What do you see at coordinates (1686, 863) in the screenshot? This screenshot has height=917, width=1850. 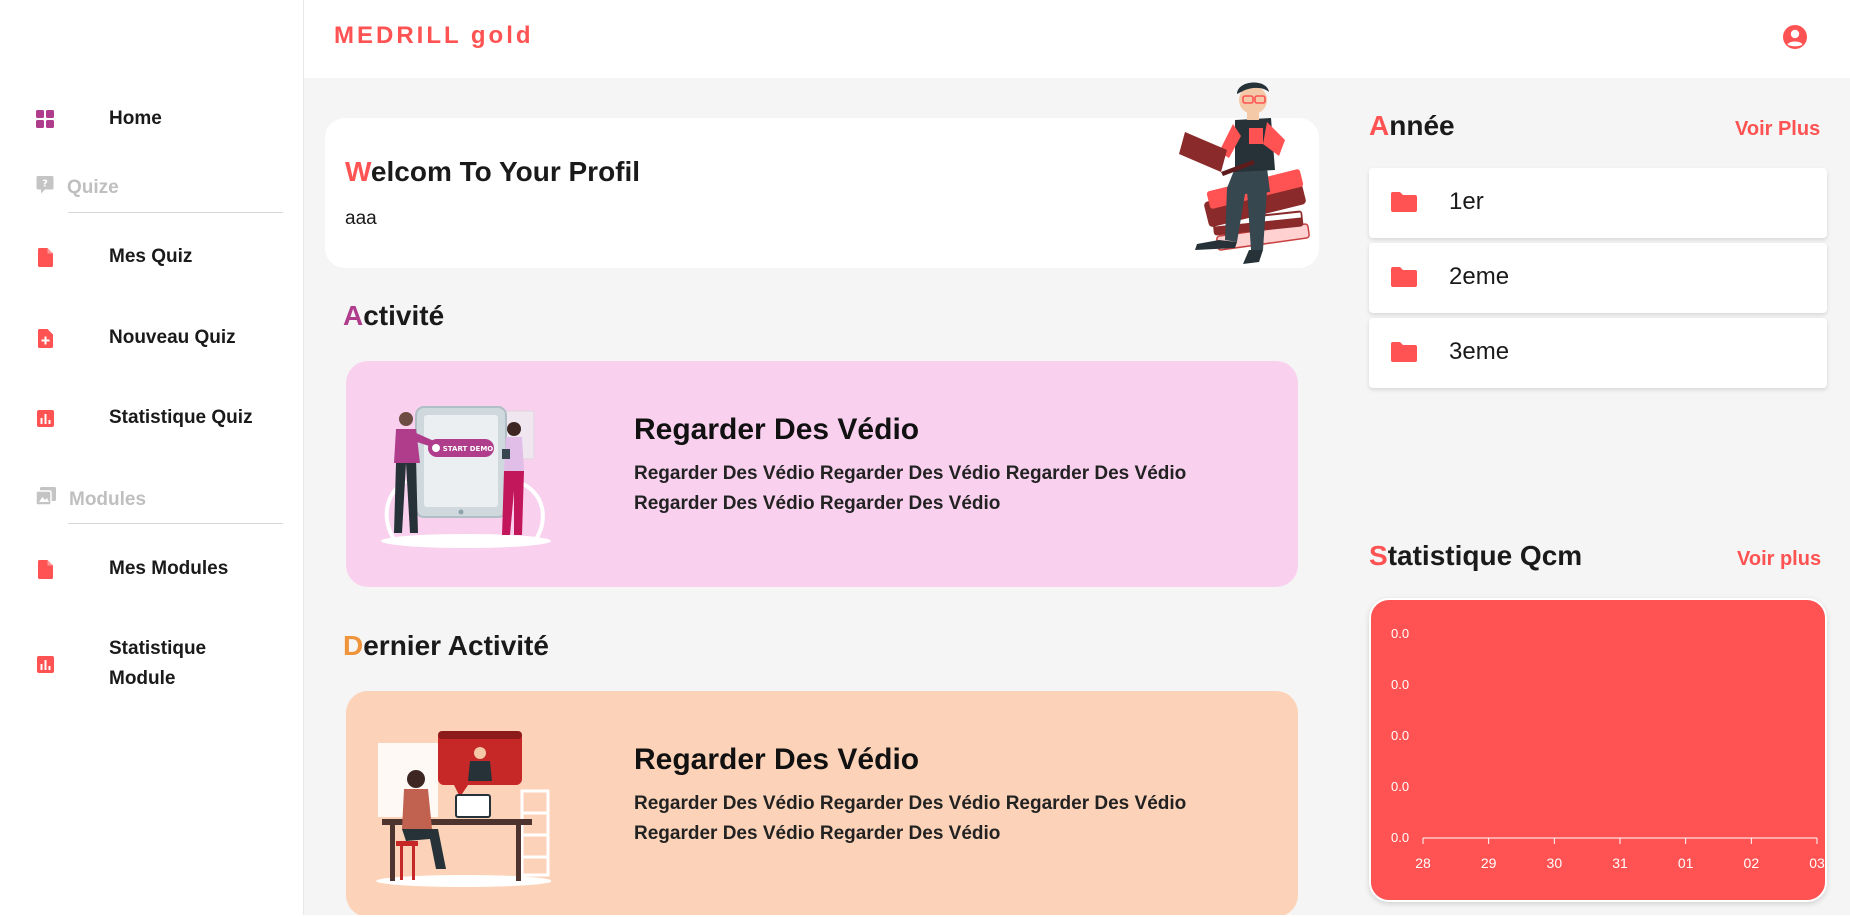 I see `x-tick-label: 01` at bounding box center [1686, 863].